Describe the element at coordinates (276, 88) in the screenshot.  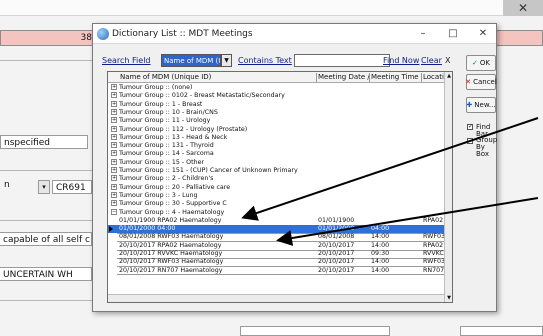
I see `list-item: + Tumour Group :: (none)` at that location.